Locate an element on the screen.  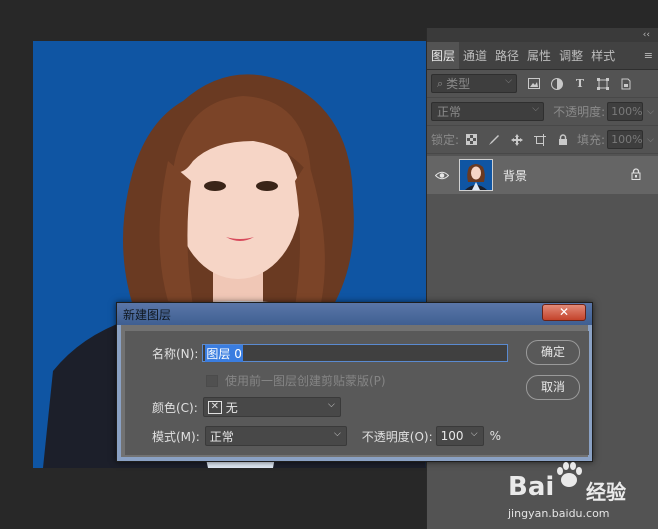
watermark-logo-tail: 经验 is located at coordinates (606, 492).